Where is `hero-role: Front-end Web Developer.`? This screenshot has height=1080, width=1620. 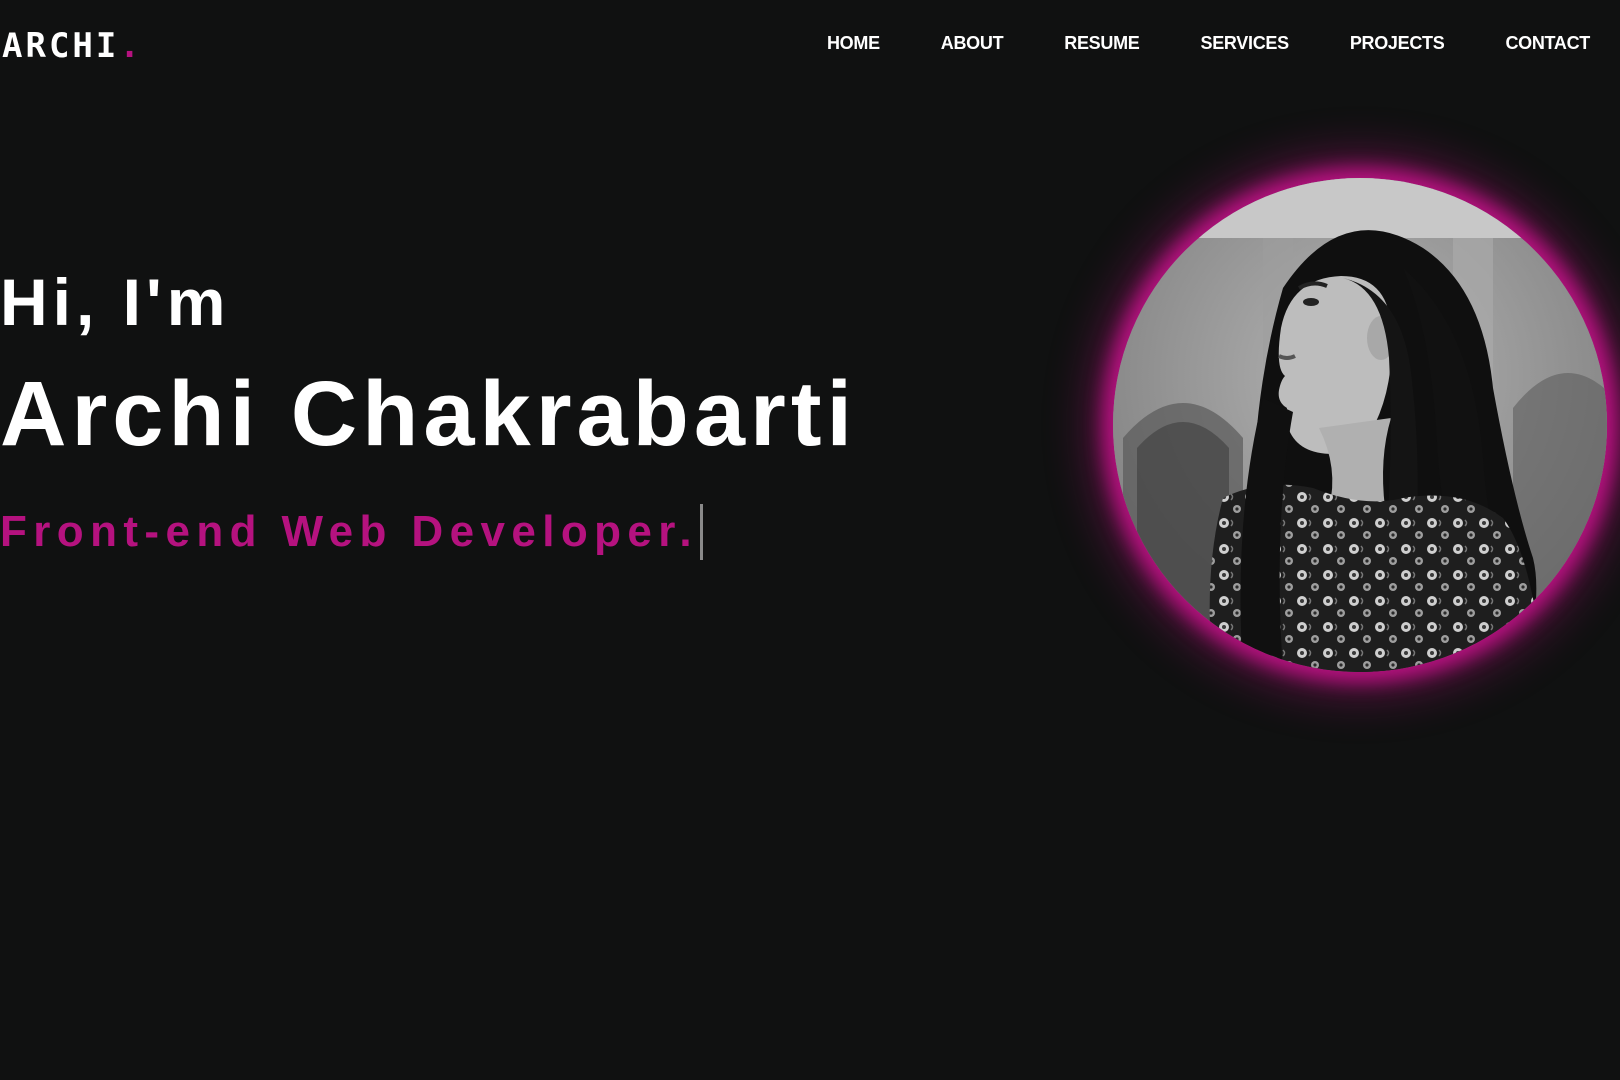
hero-role: Front-end Web Developer. is located at coordinates (349, 531).